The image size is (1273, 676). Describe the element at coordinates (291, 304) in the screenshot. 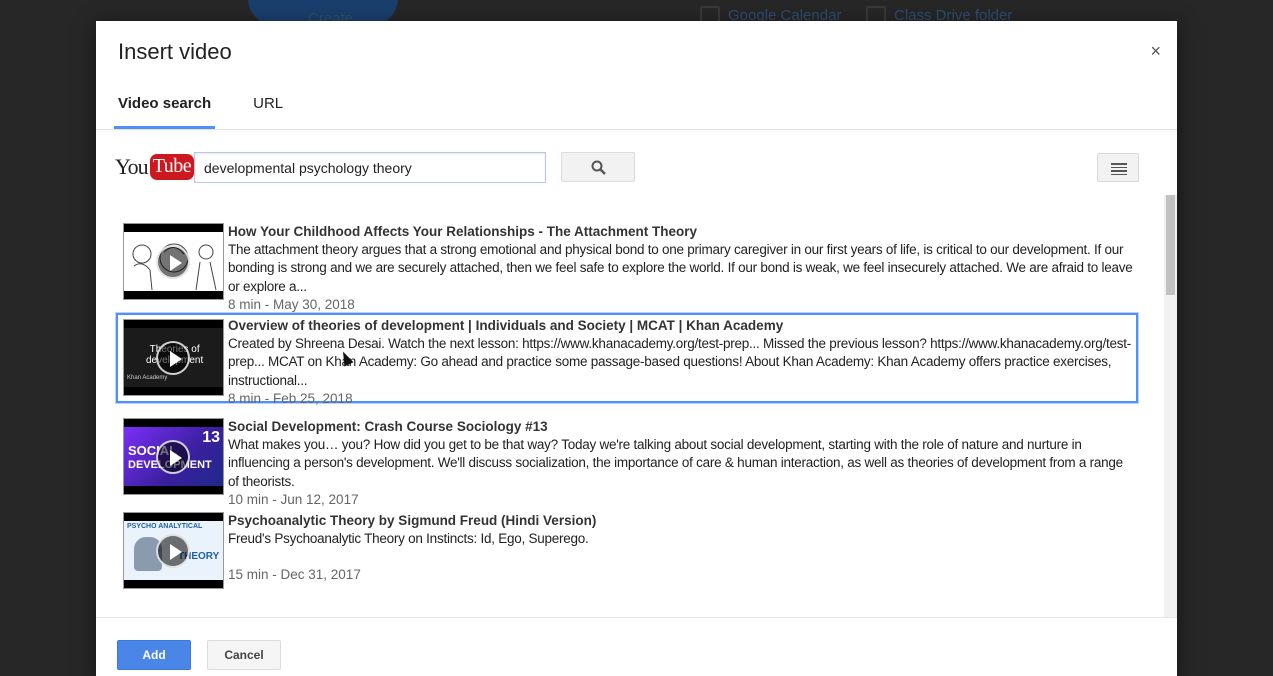

I see `result-meta: 8 min - May 30, 2018` at that location.